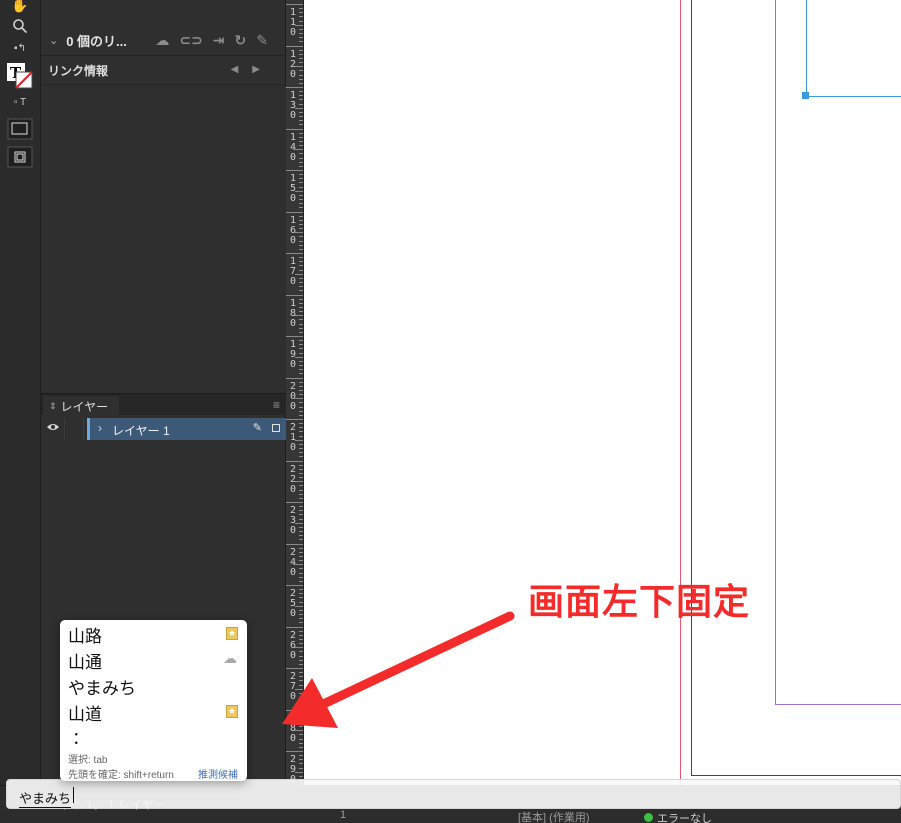  Describe the element at coordinates (53, 429) in the screenshot. I see `eye-icon` at that location.